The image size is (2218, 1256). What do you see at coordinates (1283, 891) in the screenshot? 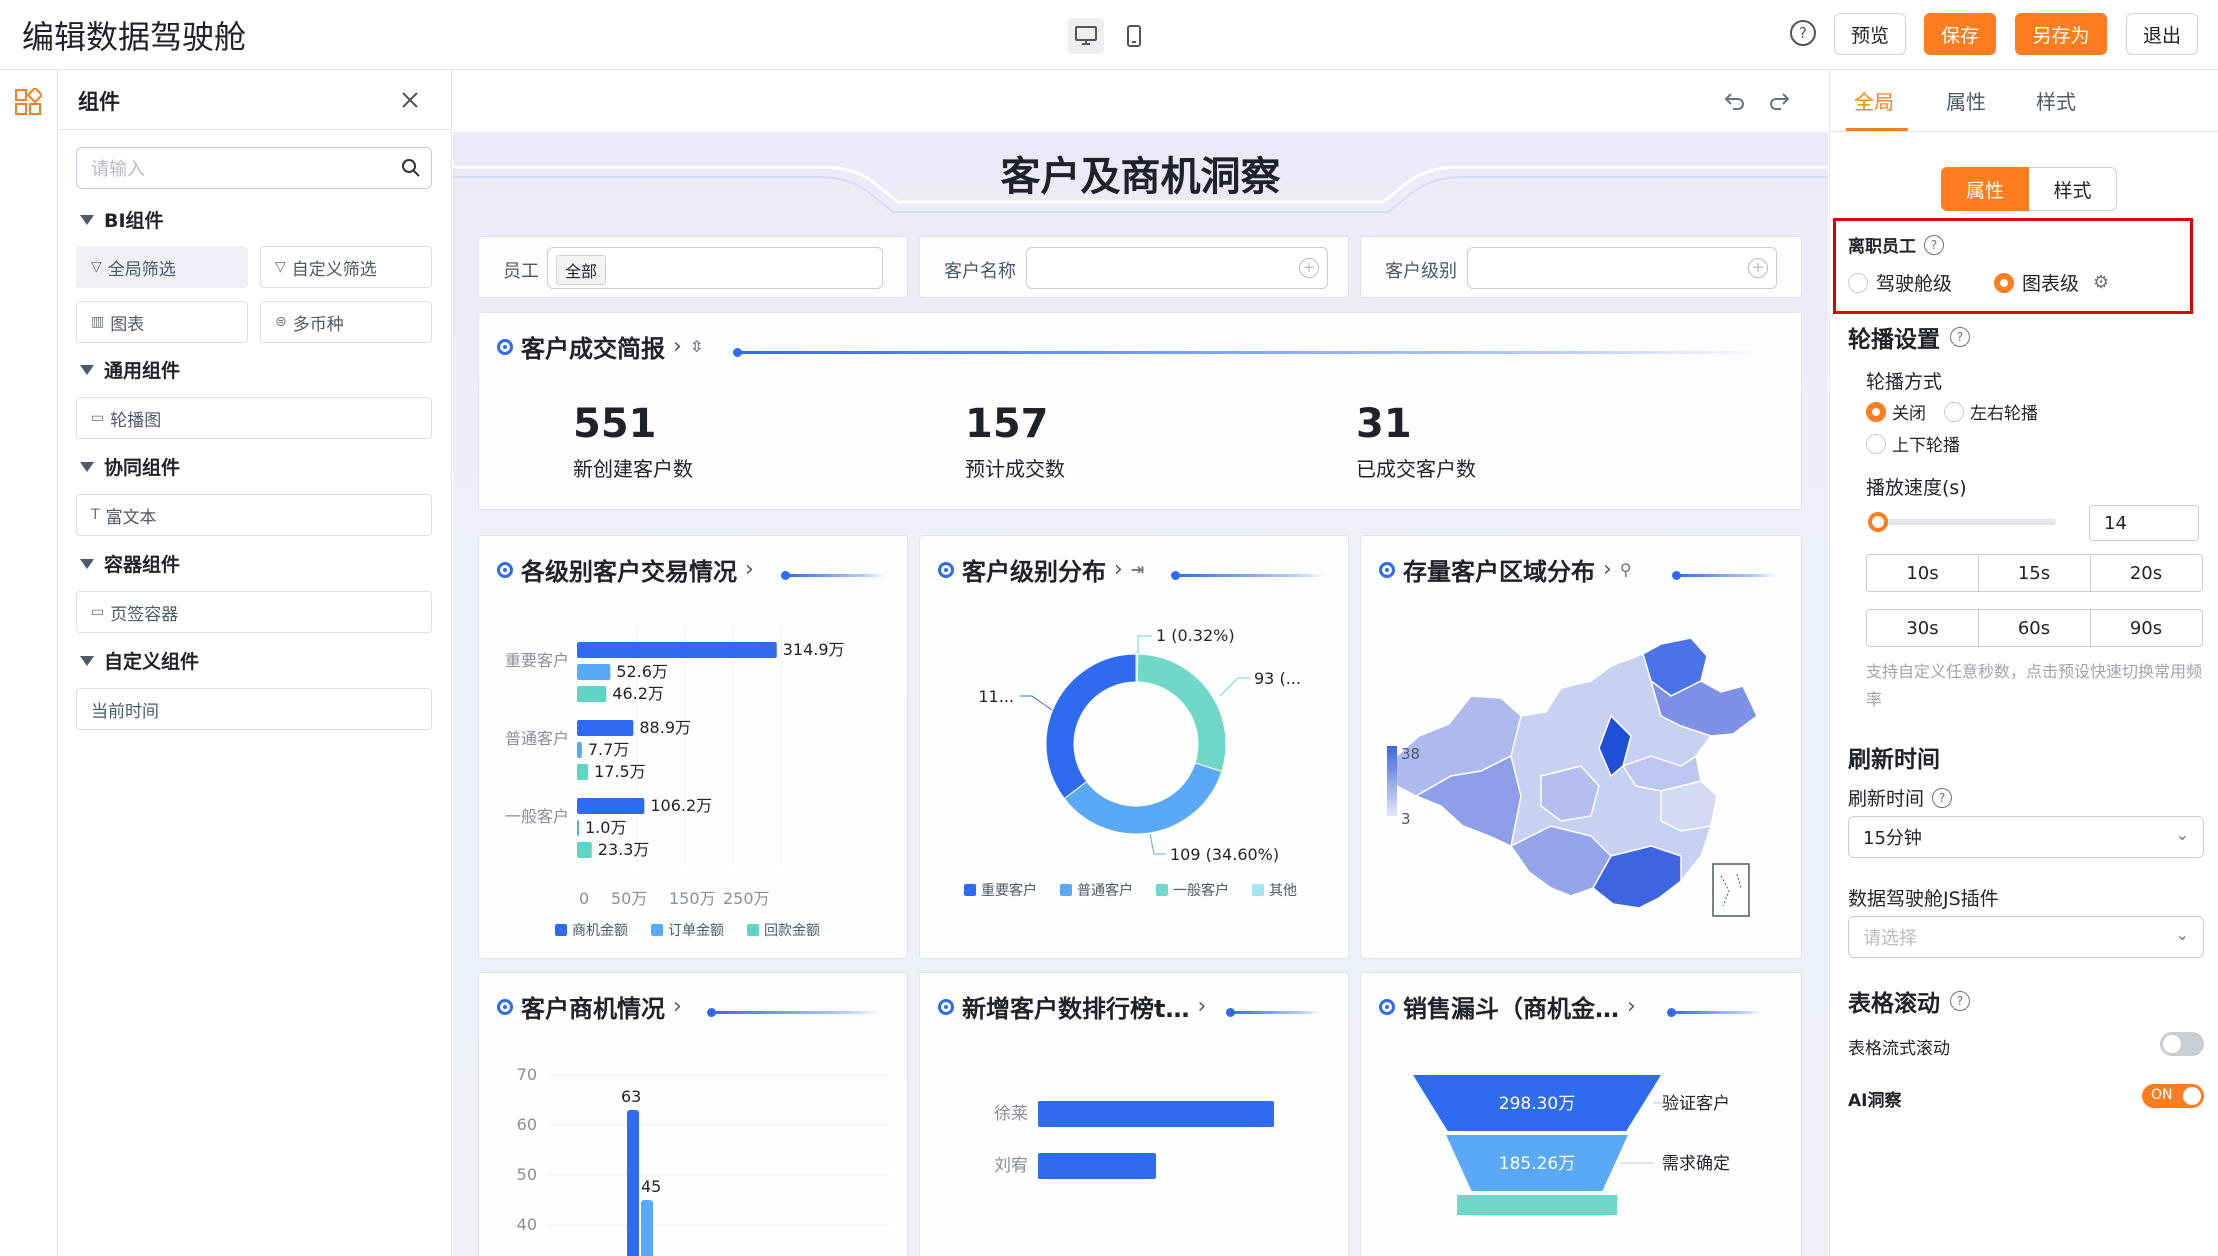
I see `legend-label: 其他` at bounding box center [1283, 891].